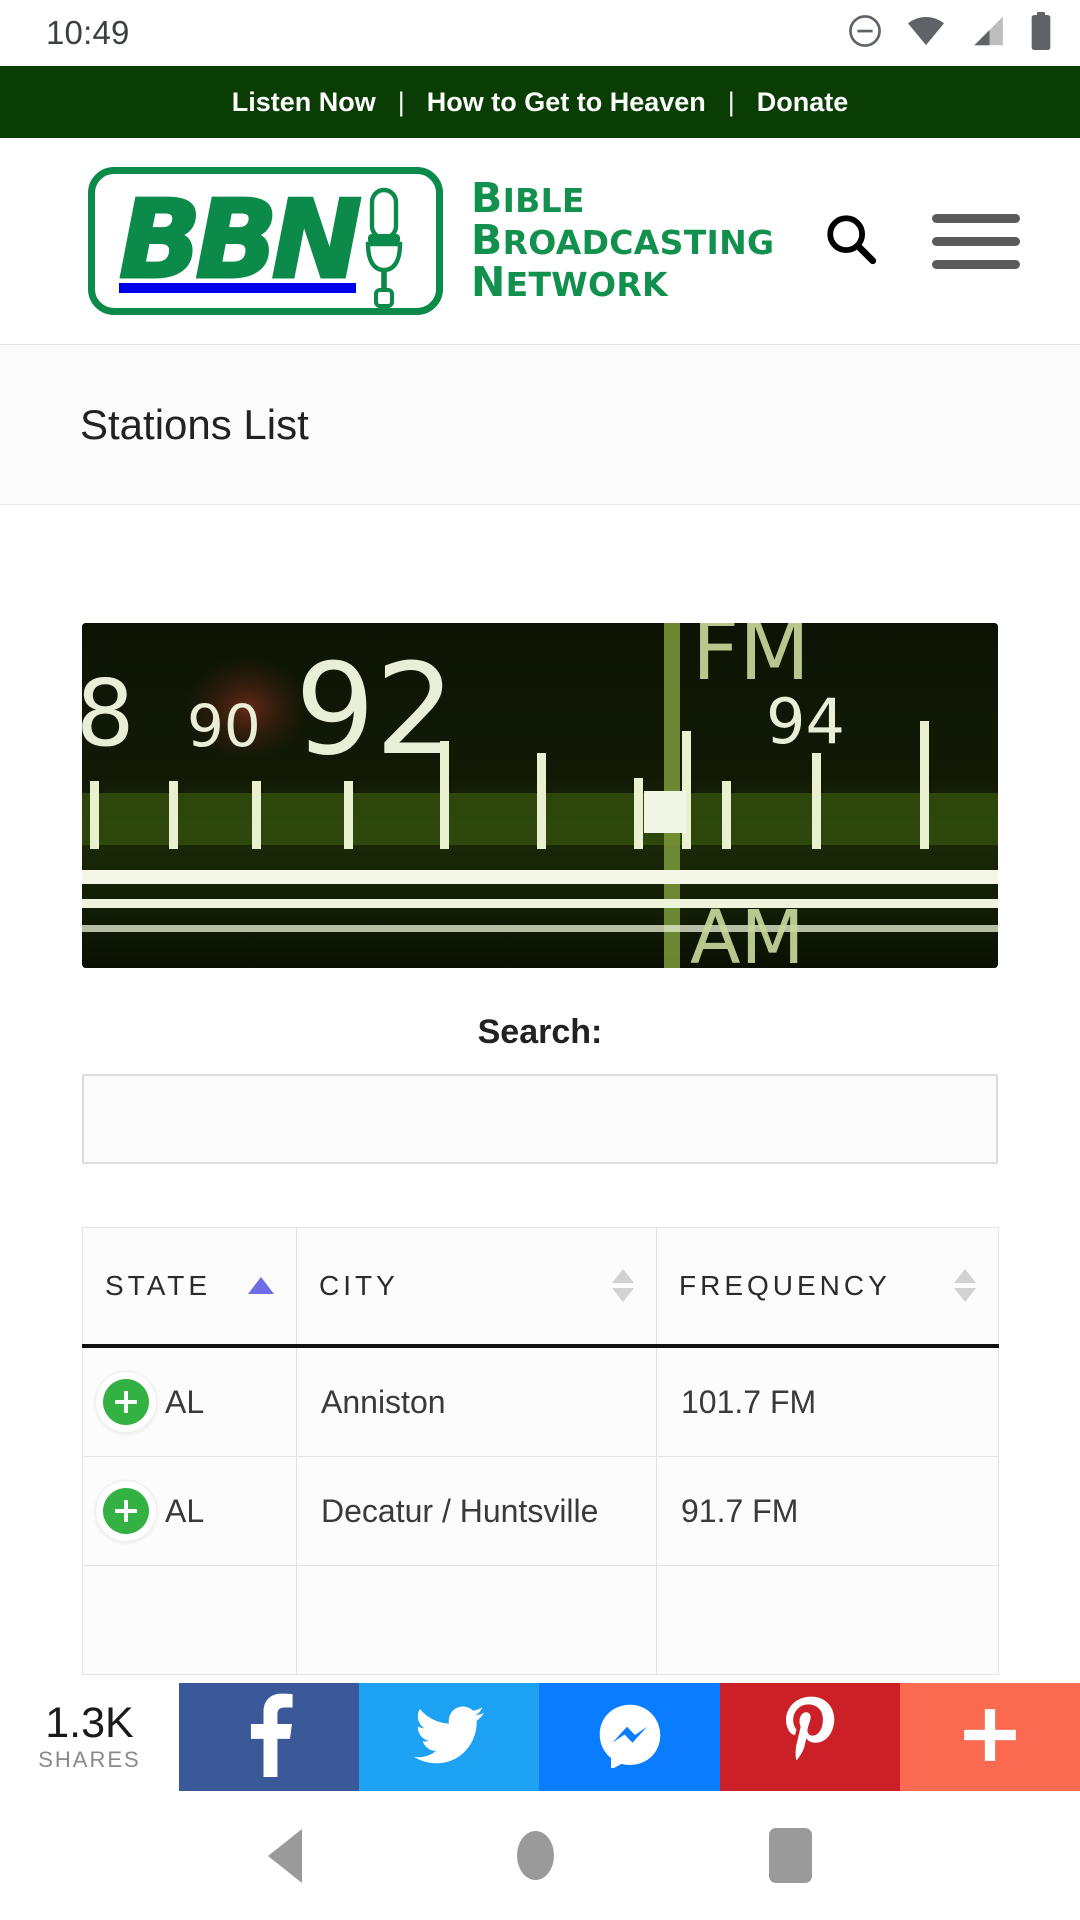 Image resolution: width=1080 pixels, height=1920 pixels. I want to click on table-row: AL Anniston 101.7 FM, so click(540, 1401).